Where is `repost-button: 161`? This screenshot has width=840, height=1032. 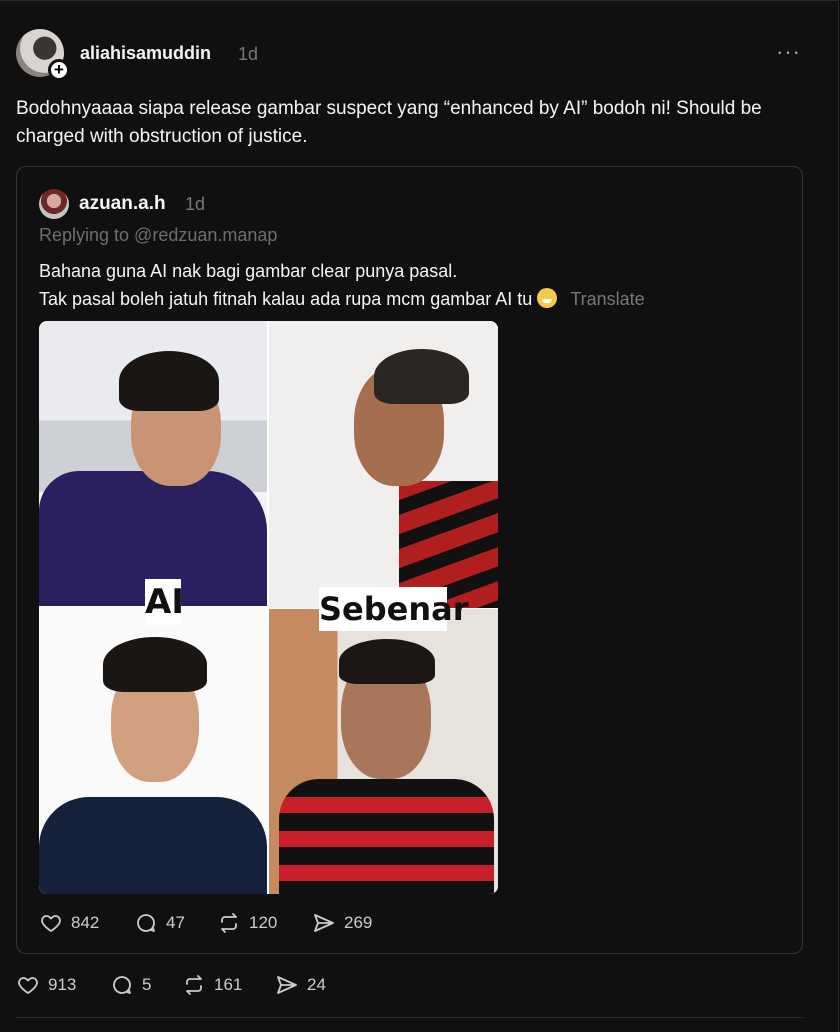 repost-button: 161 is located at coordinates (212, 985).